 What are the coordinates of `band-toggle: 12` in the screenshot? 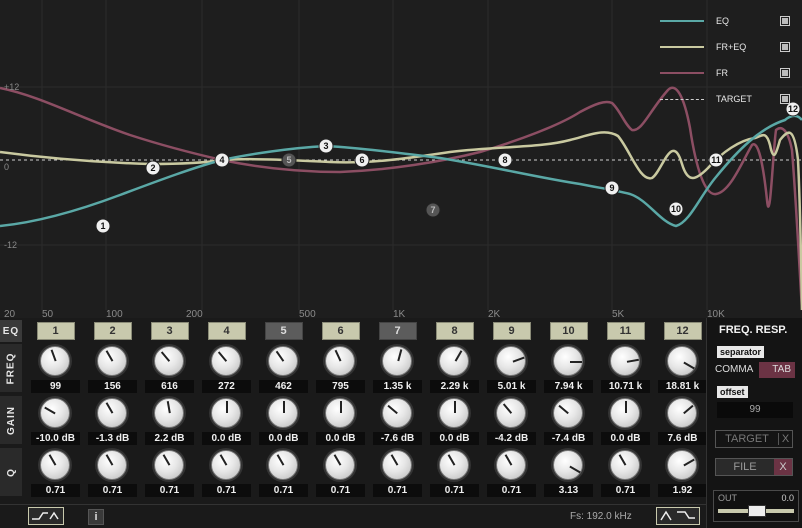 It's located at (682, 331).